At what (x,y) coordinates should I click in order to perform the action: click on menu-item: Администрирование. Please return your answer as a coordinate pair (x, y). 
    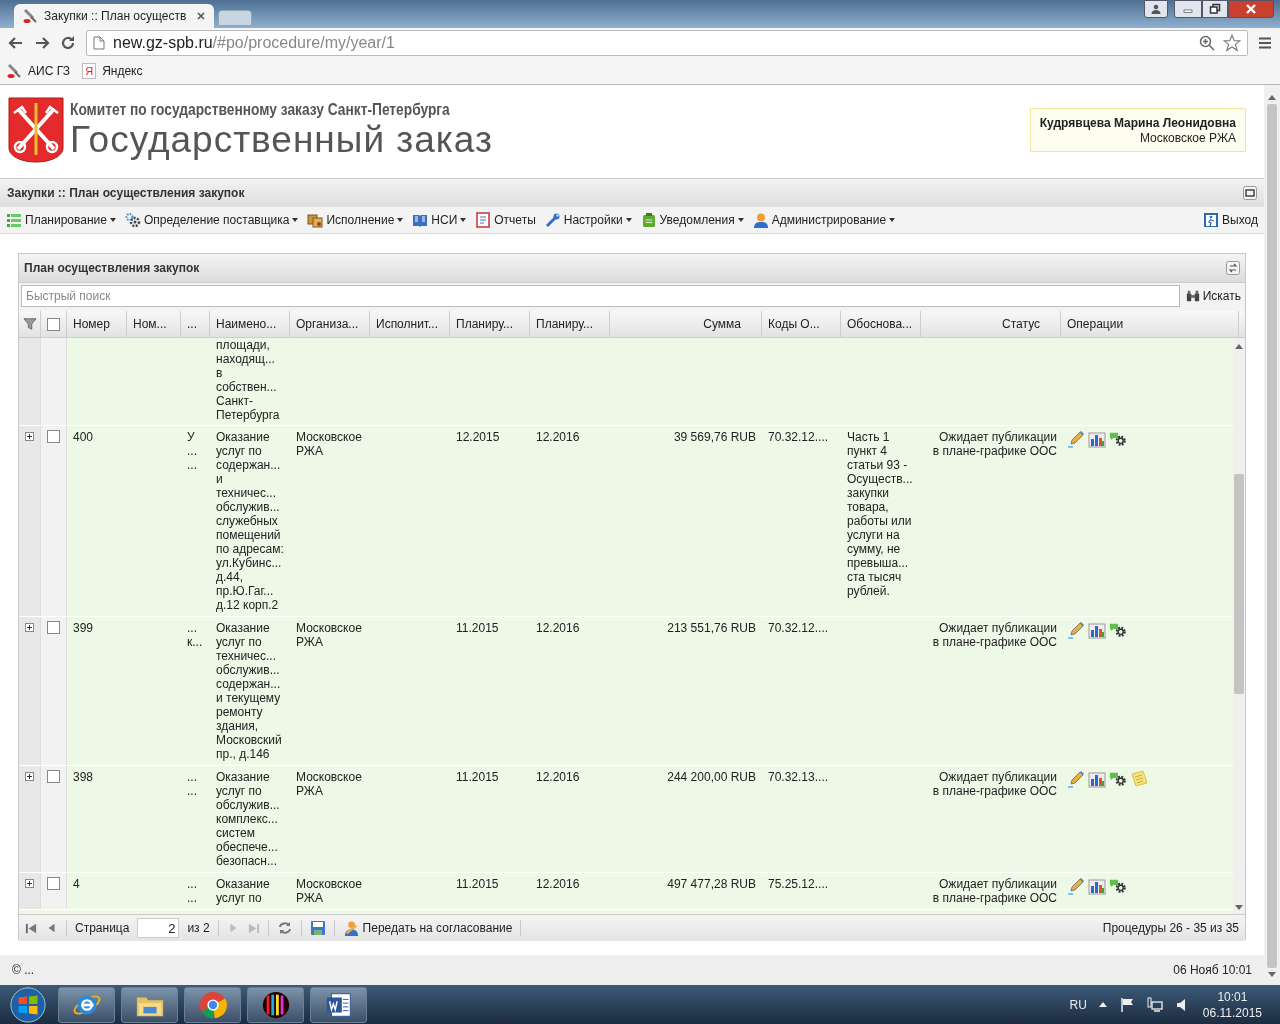
    Looking at the image, I should click on (824, 220).